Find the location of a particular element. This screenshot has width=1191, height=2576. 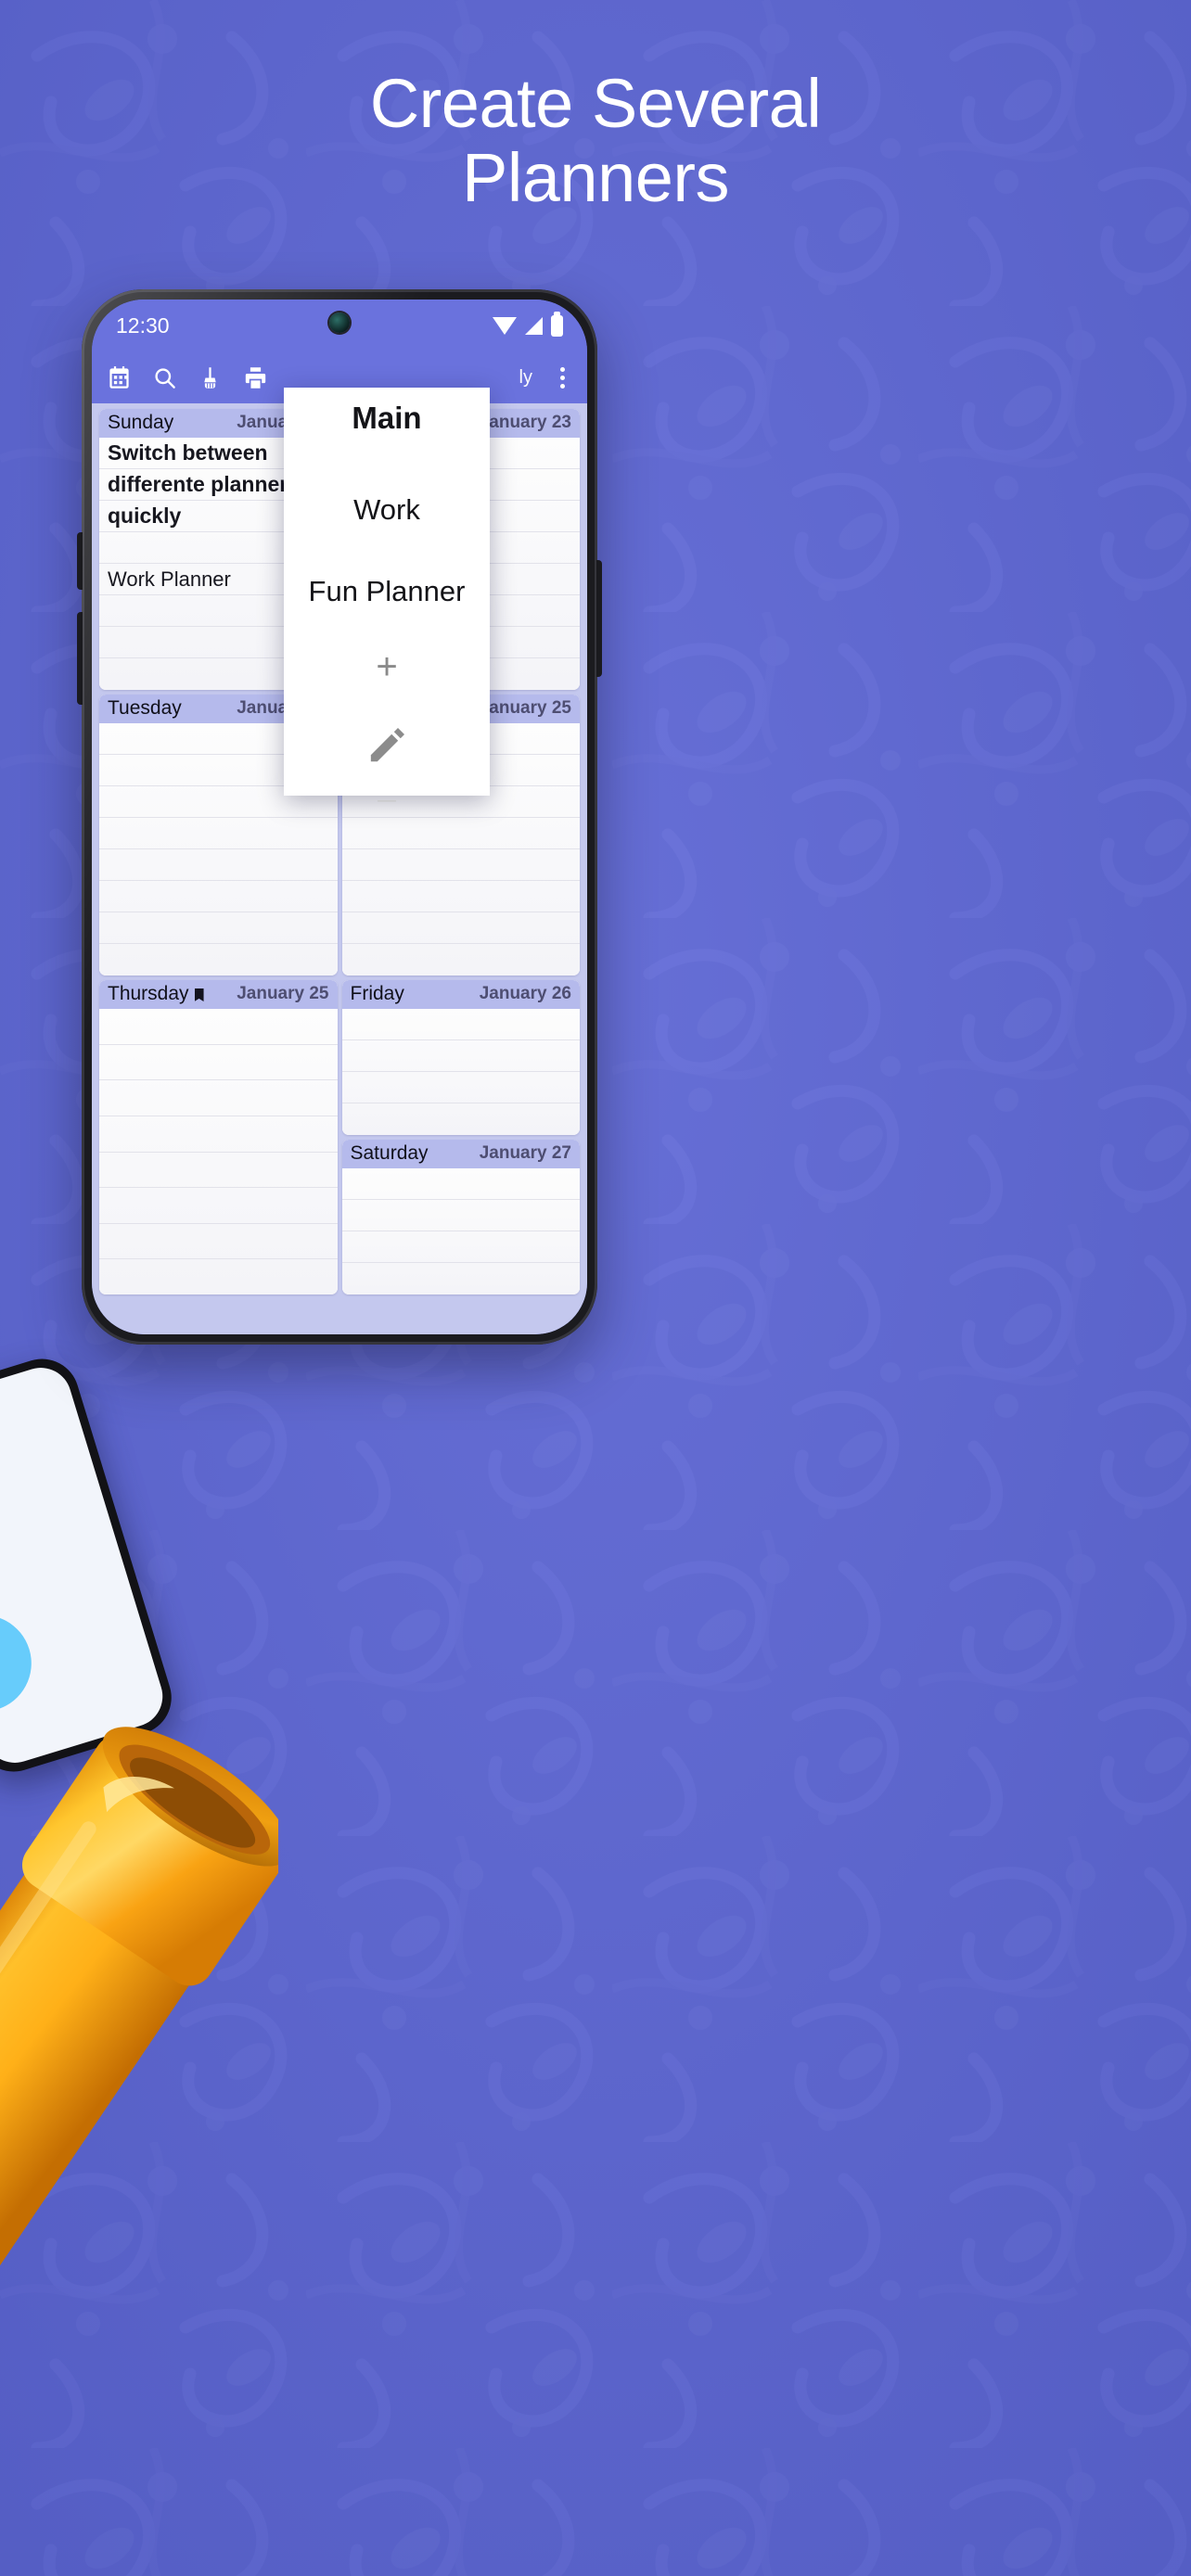

day-header: Thursday January 25 is located at coordinates (218, 995).